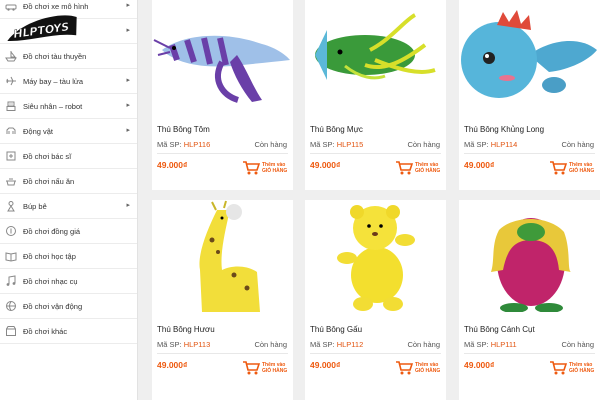  What do you see at coordinates (11, 156) in the screenshot?
I see `doctor-icon` at bounding box center [11, 156].